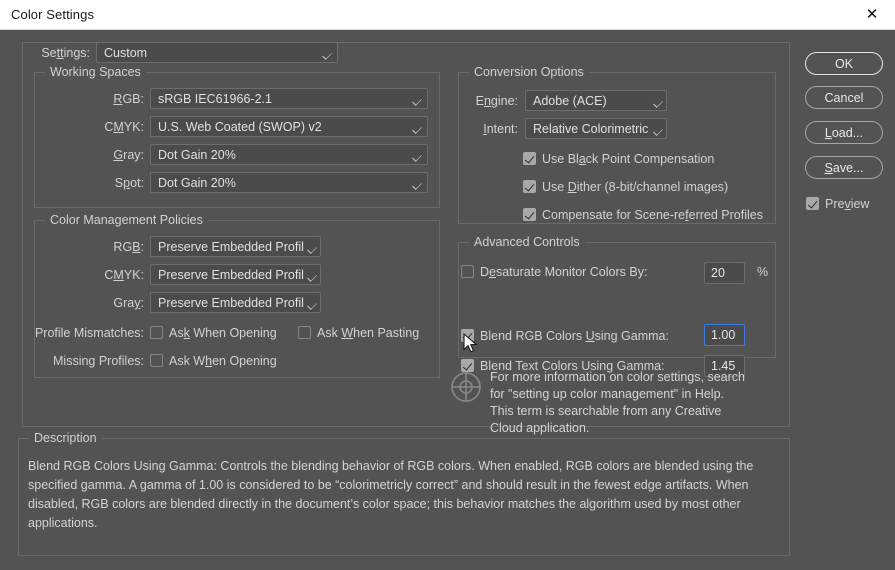 Image resolution: width=895 pixels, height=570 pixels. I want to click on ask-when-opening-mismatch-label: Ask When Opening, so click(223, 333).